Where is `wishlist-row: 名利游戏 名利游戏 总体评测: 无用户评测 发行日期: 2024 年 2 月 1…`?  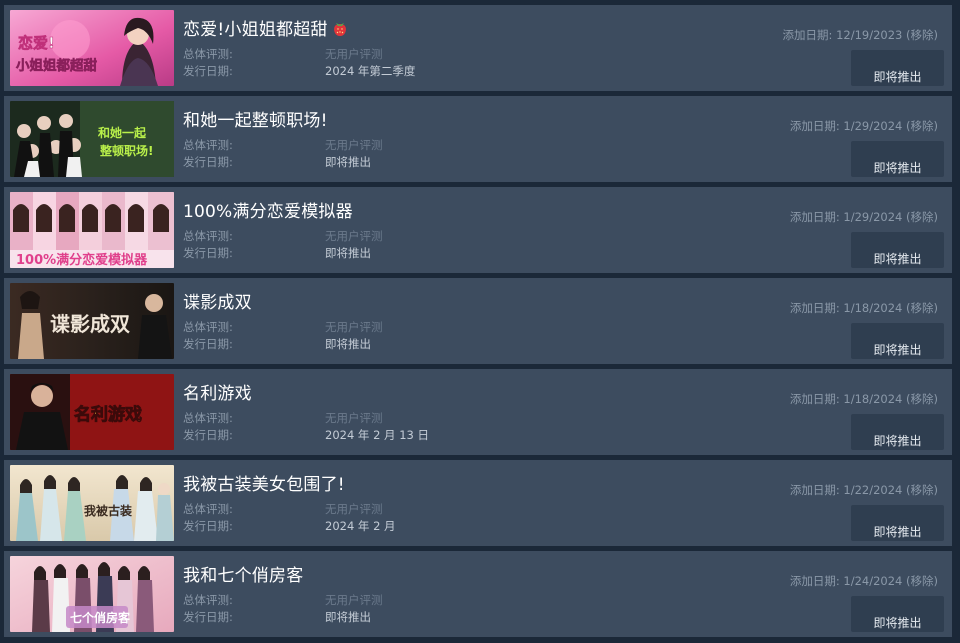 wishlist-row: 名利游戏 名利游戏 总体评测: 无用户评测 发行日期: 2024 年 2 月 1… is located at coordinates (478, 412).